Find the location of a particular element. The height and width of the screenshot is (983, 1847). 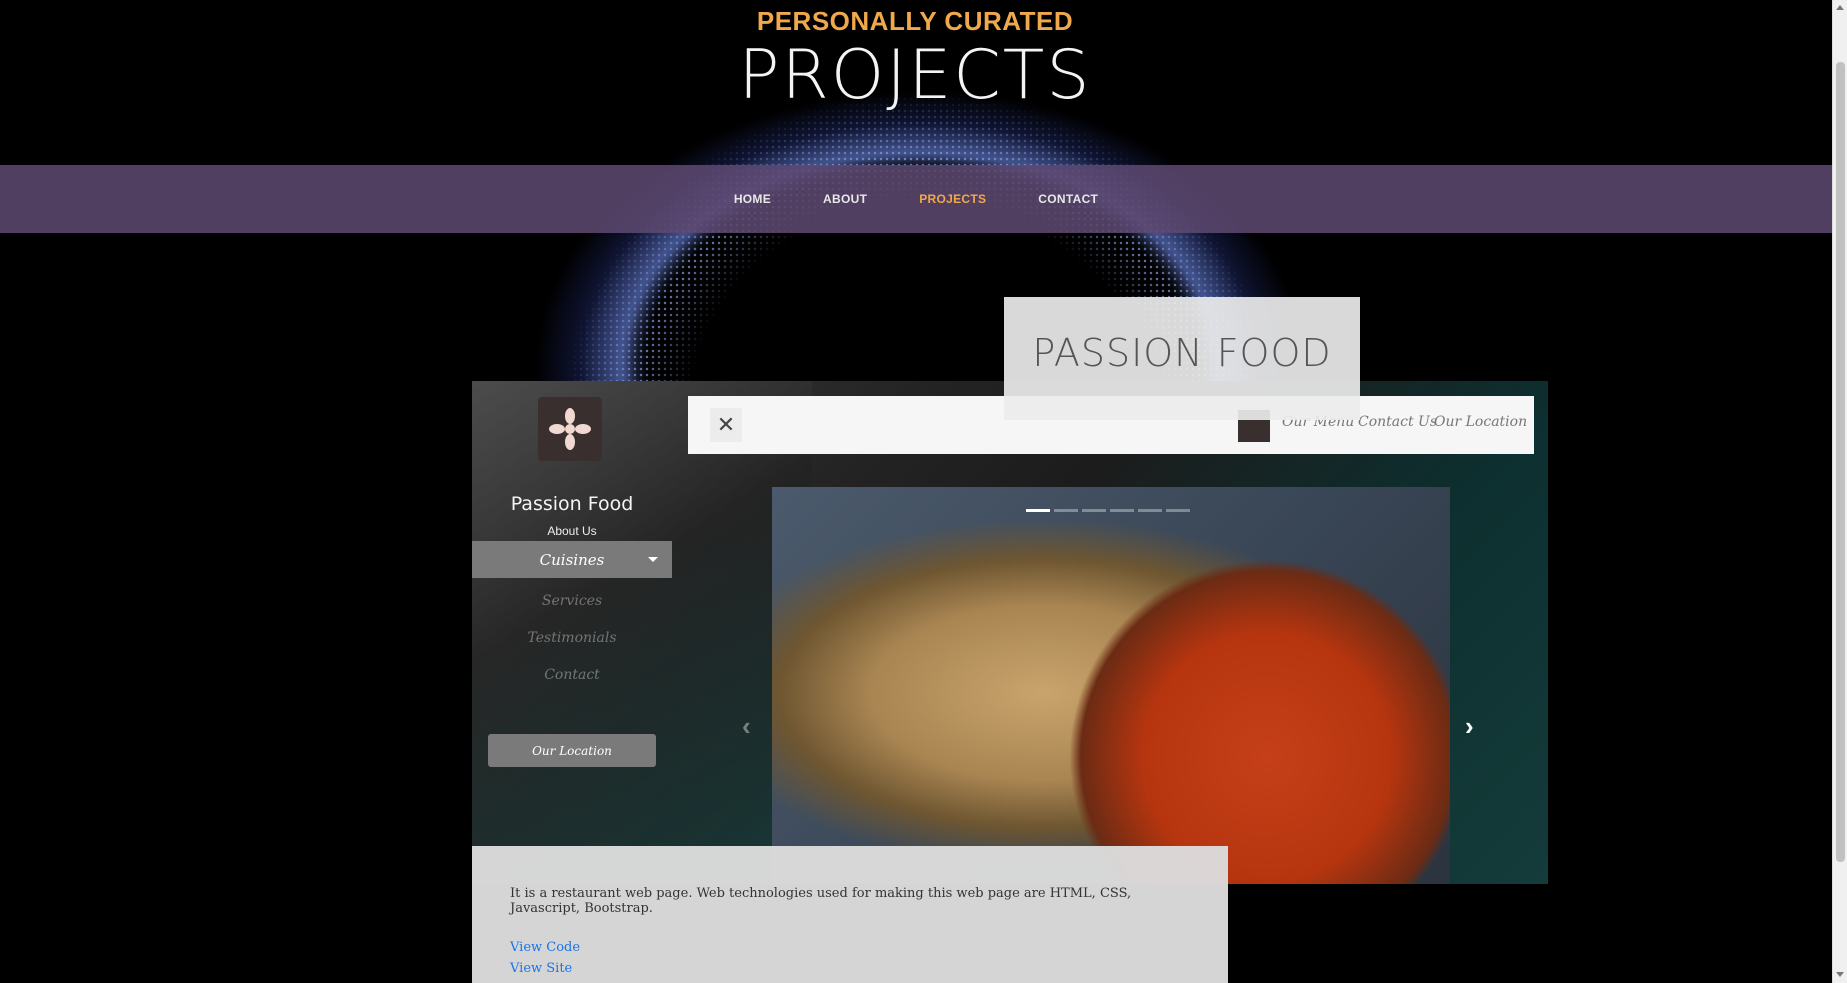

project-headline-card: PASSION FOOD is located at coordinates (1182, 358).